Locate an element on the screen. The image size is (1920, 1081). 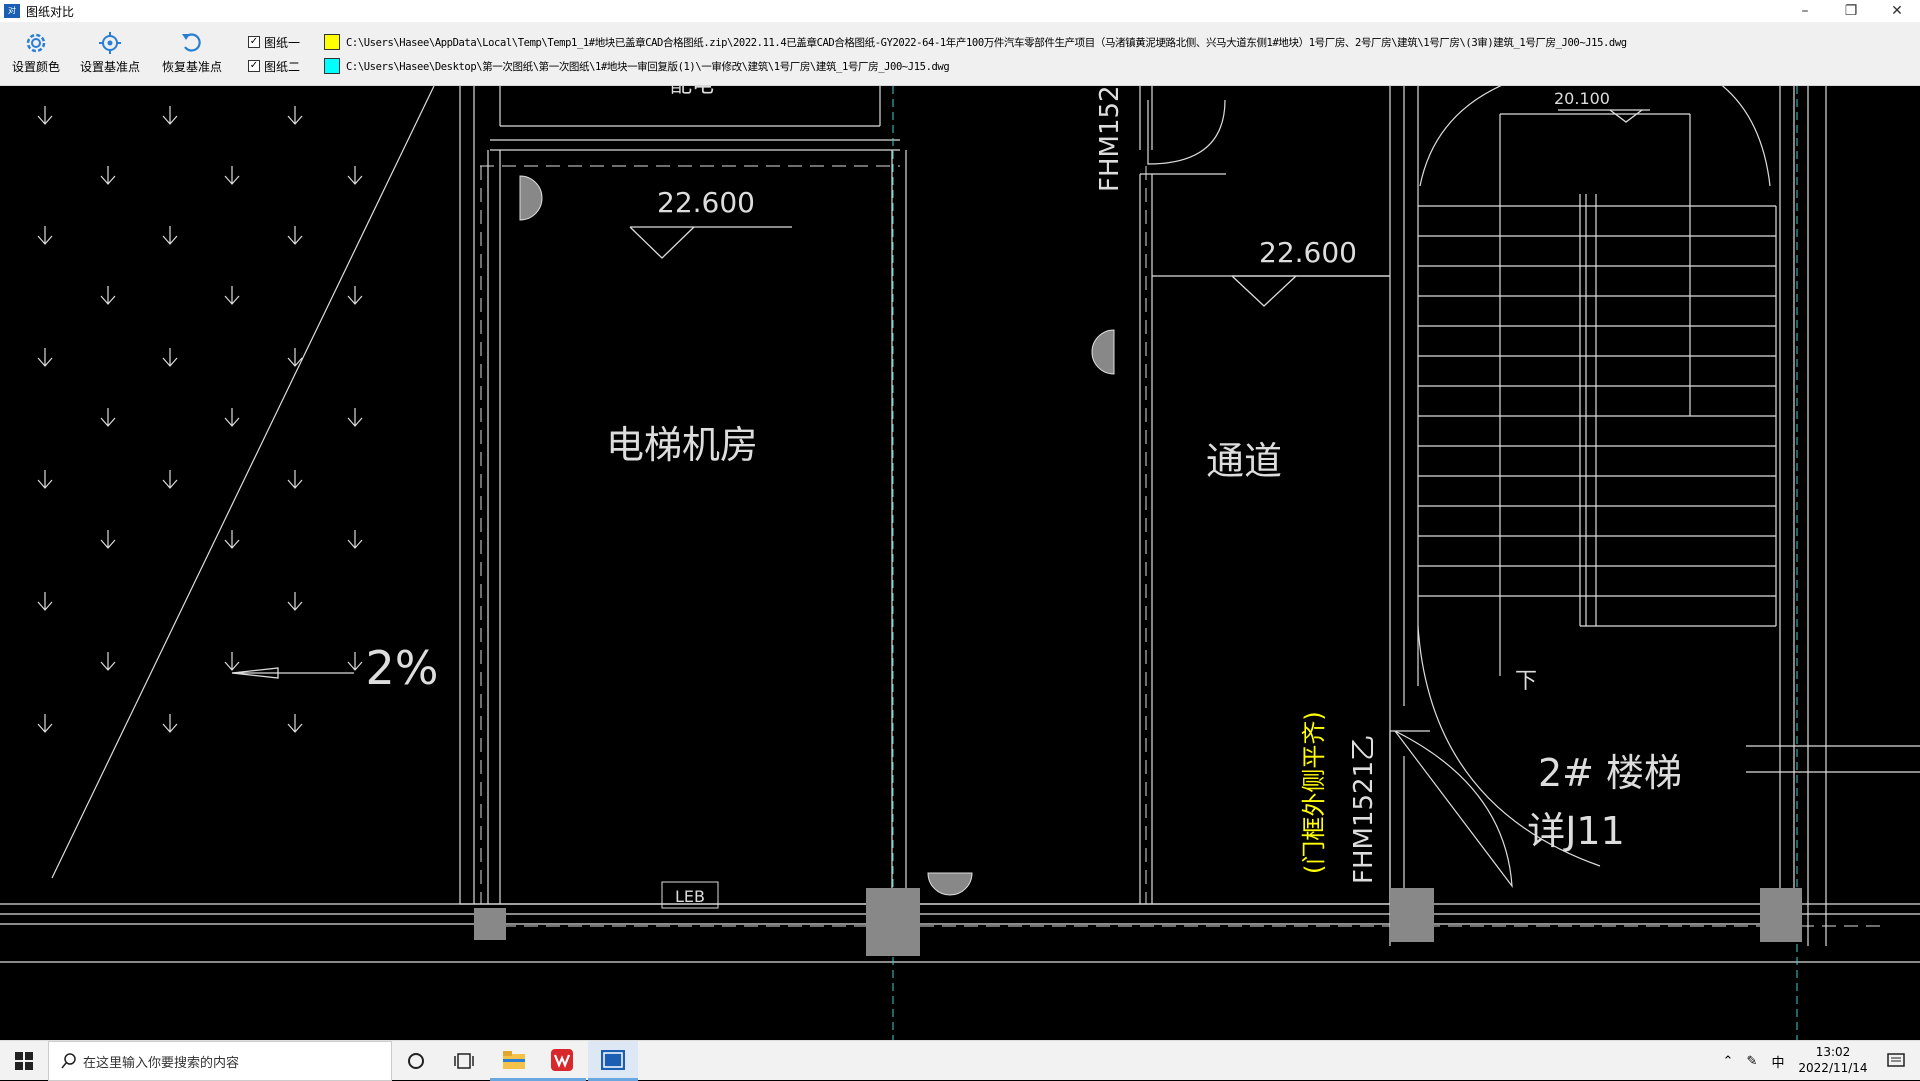
file1-name: 图纸一 is located at coordinates (282, 42).